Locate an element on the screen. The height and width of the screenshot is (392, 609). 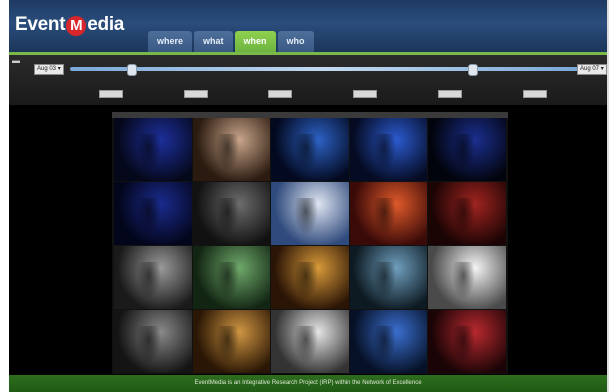
tab-where: where is located at coordinates (170, 41).